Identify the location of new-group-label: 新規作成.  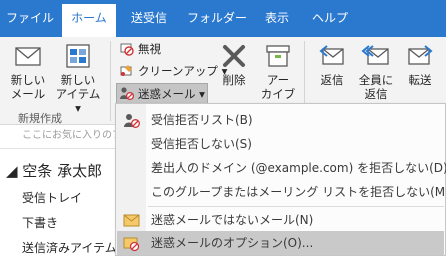
(40, 118).